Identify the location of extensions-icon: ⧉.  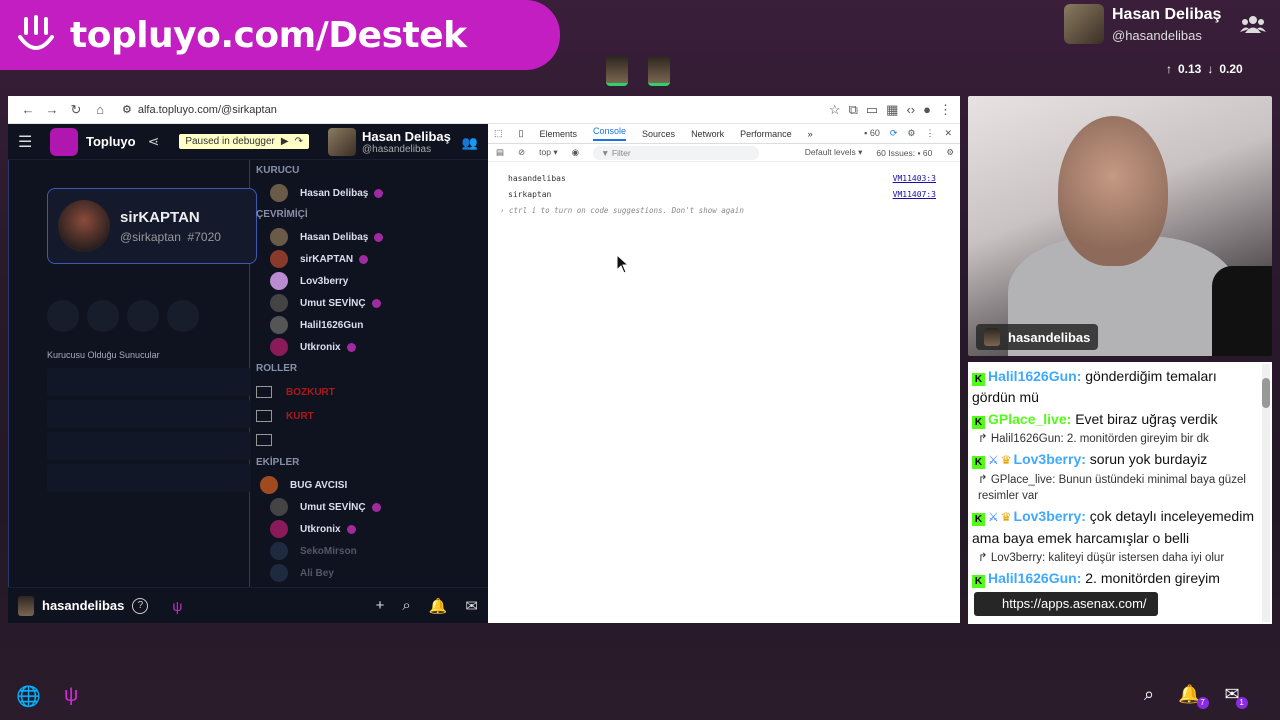
(853, 110).